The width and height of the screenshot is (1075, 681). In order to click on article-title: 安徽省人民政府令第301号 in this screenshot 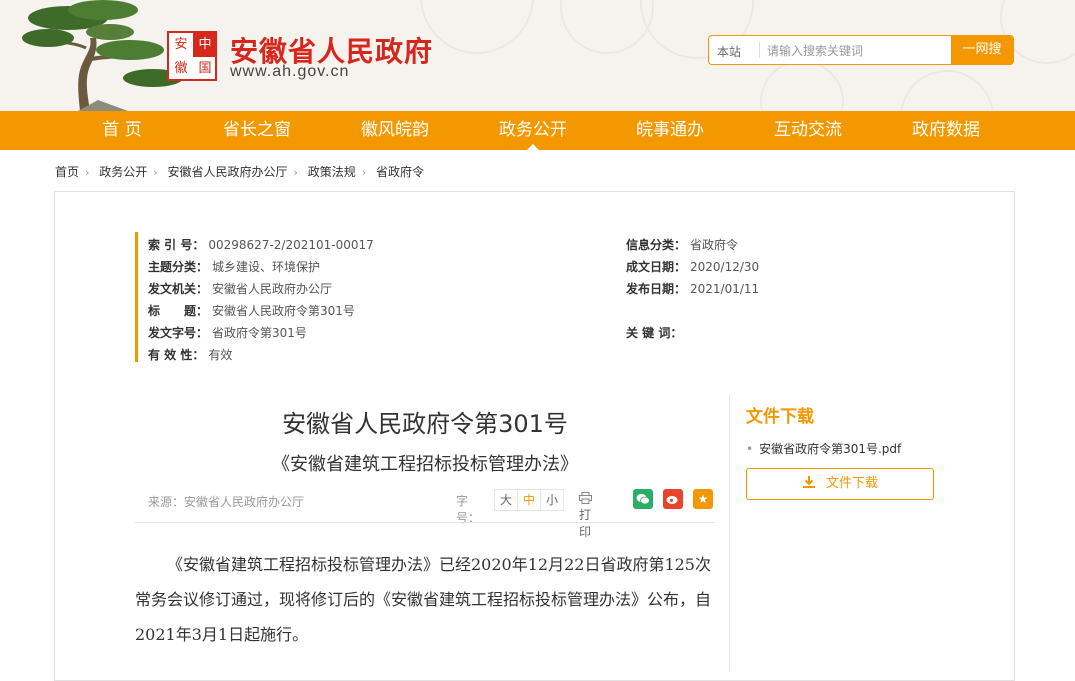, I will do `click(425, 424)`.